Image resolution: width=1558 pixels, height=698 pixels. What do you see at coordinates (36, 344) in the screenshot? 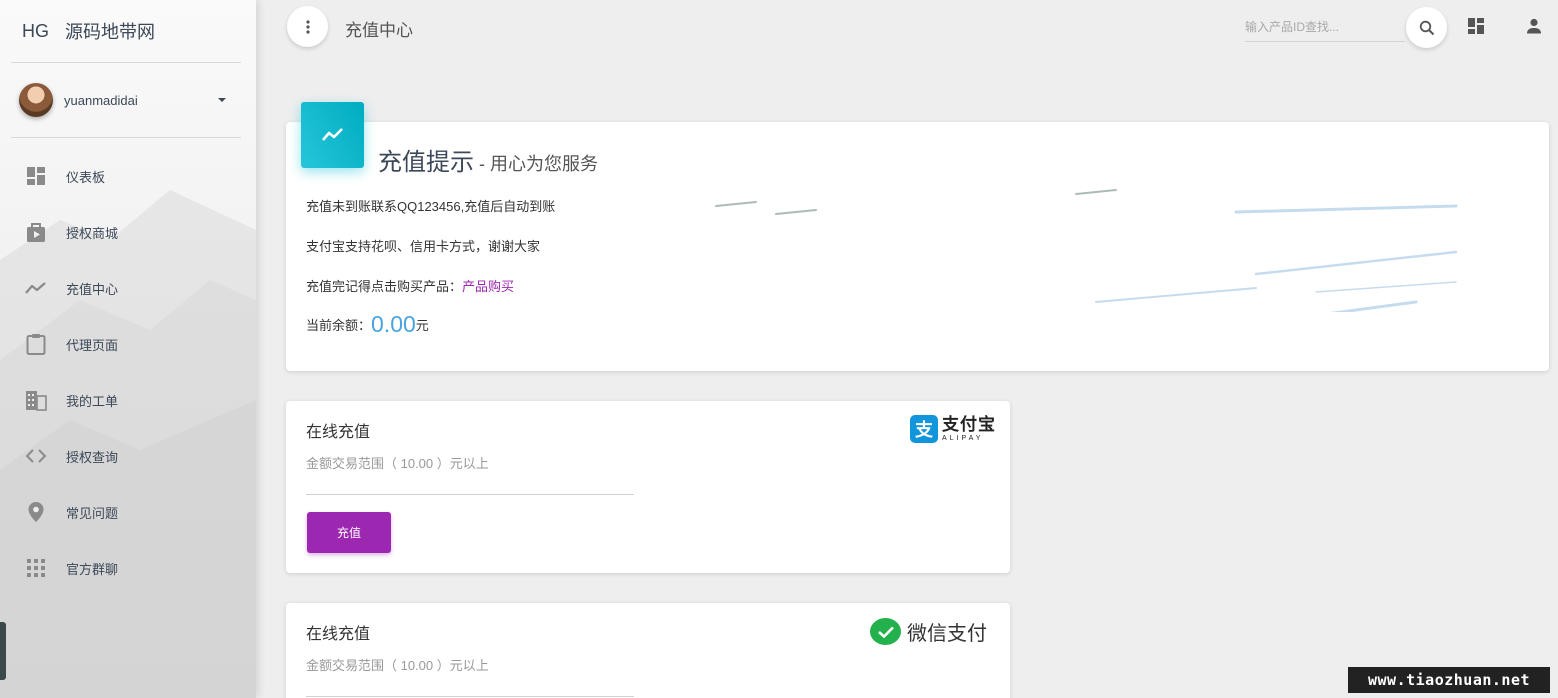
I see `clipboard-icon` at bounding box center [36, 344].